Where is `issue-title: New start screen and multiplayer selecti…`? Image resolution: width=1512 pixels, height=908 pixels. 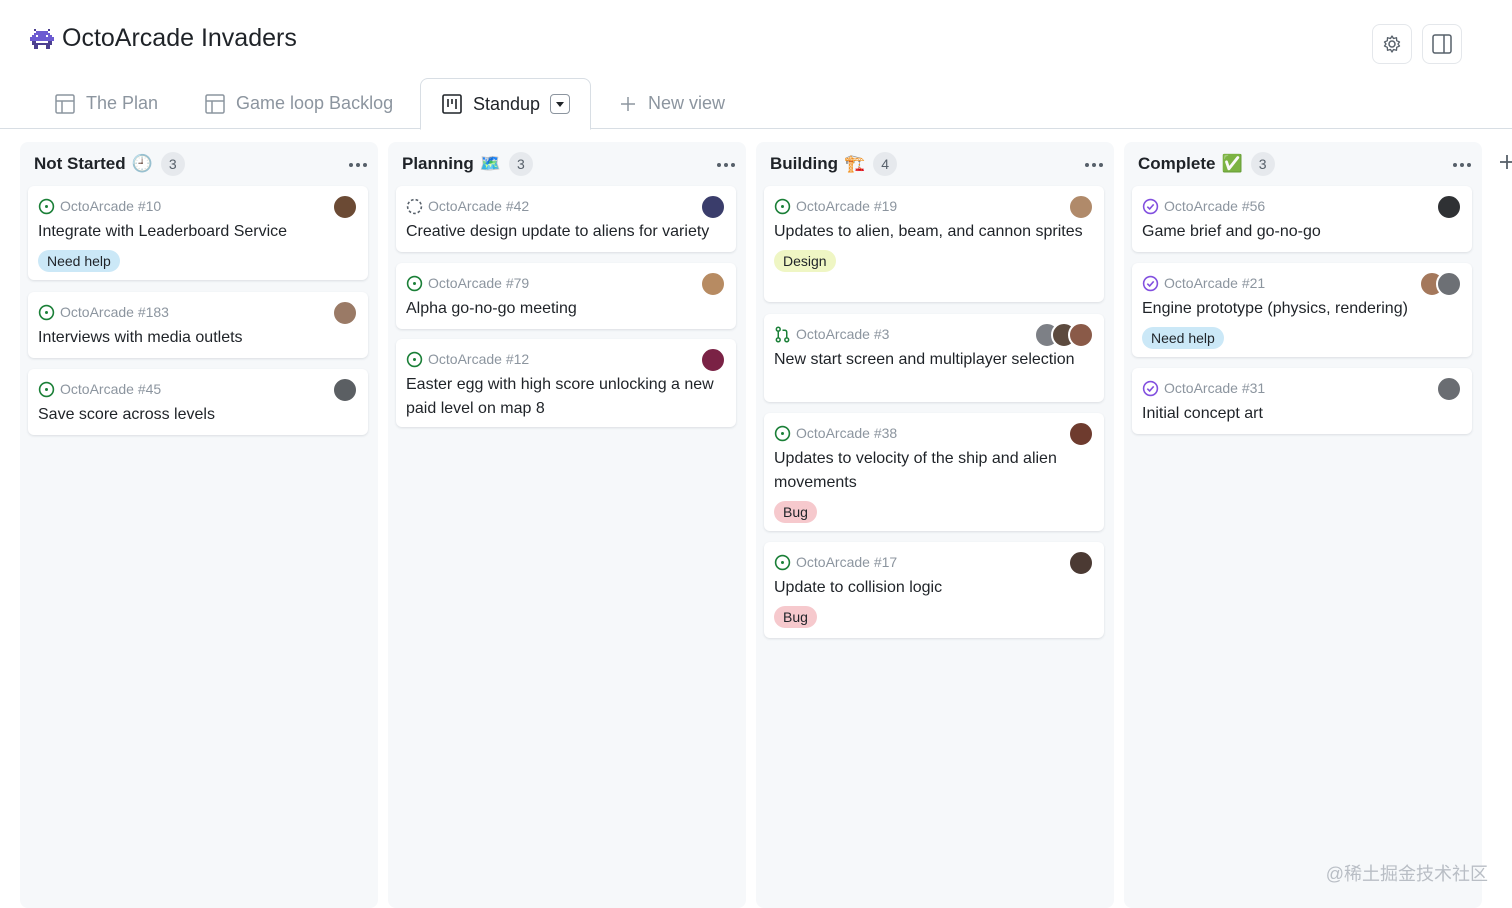
issue-title: New start screen and multiplayer selecti… is located at coordinates (934, 360).